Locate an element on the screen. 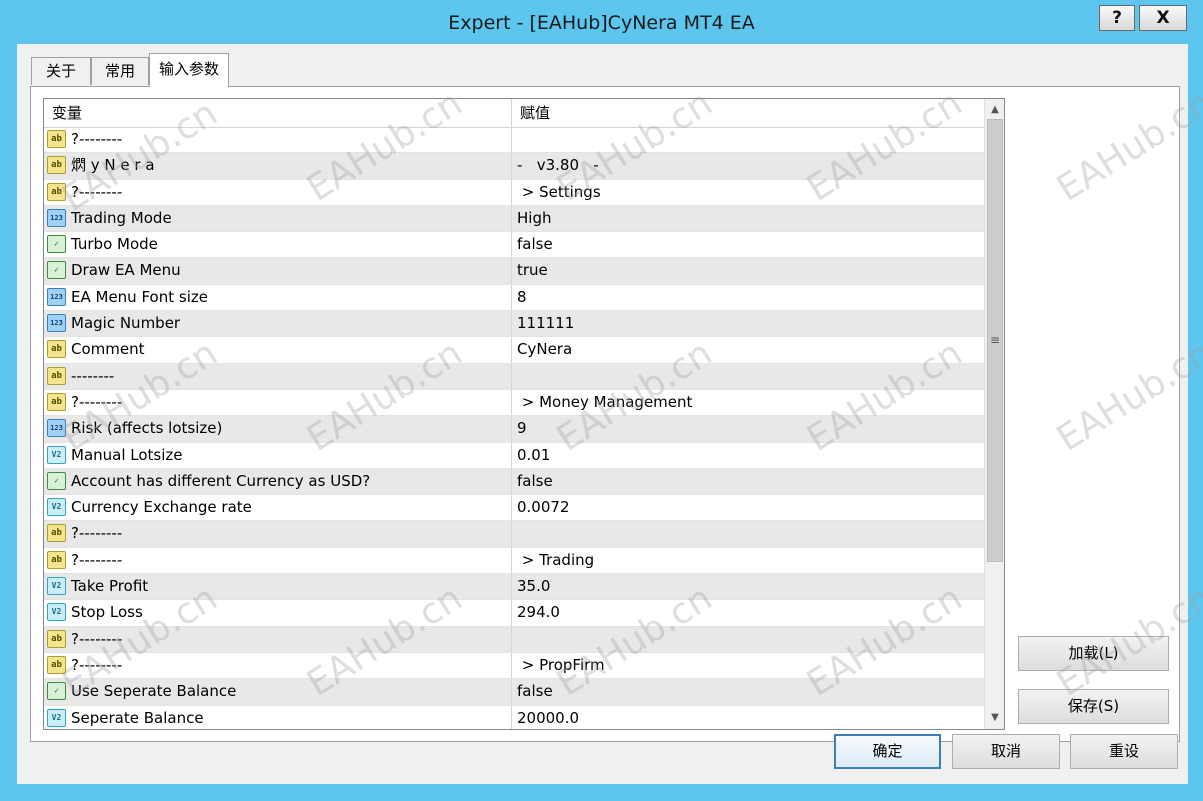 This screenshot has width=1203, height=801. variable-cell: V2 Take Profit is located at coordinates (278, 587).